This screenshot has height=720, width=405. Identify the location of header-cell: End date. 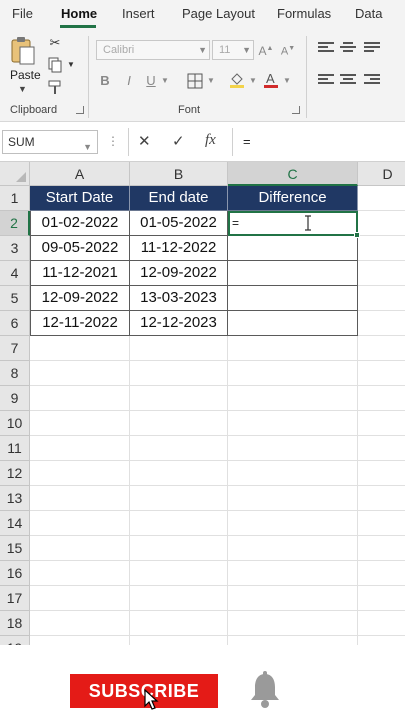
(179, 198).